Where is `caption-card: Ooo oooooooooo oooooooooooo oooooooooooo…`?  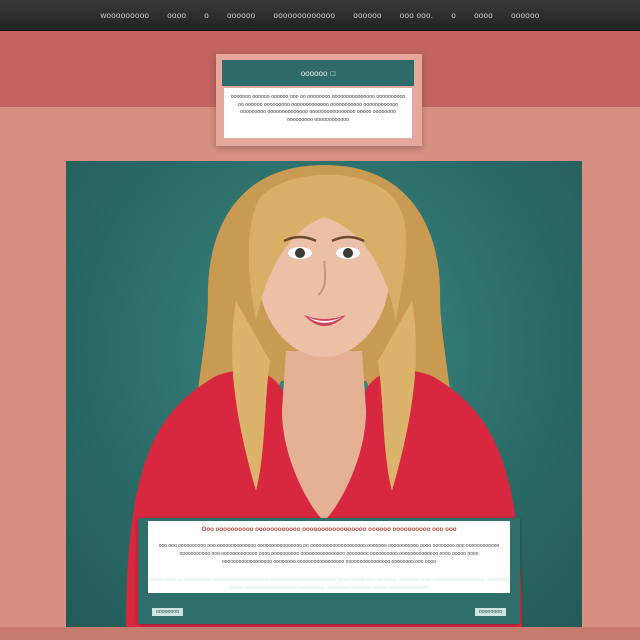
caption-card: Ooo oooooooooo oooooooooooo oooooooooooo… is located at coordinates (329, 571).